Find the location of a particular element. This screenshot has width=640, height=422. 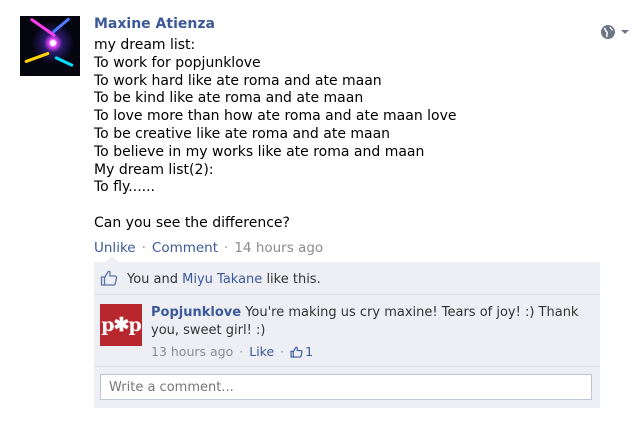

comment-link: Comment is located at coordinates (185, 248).